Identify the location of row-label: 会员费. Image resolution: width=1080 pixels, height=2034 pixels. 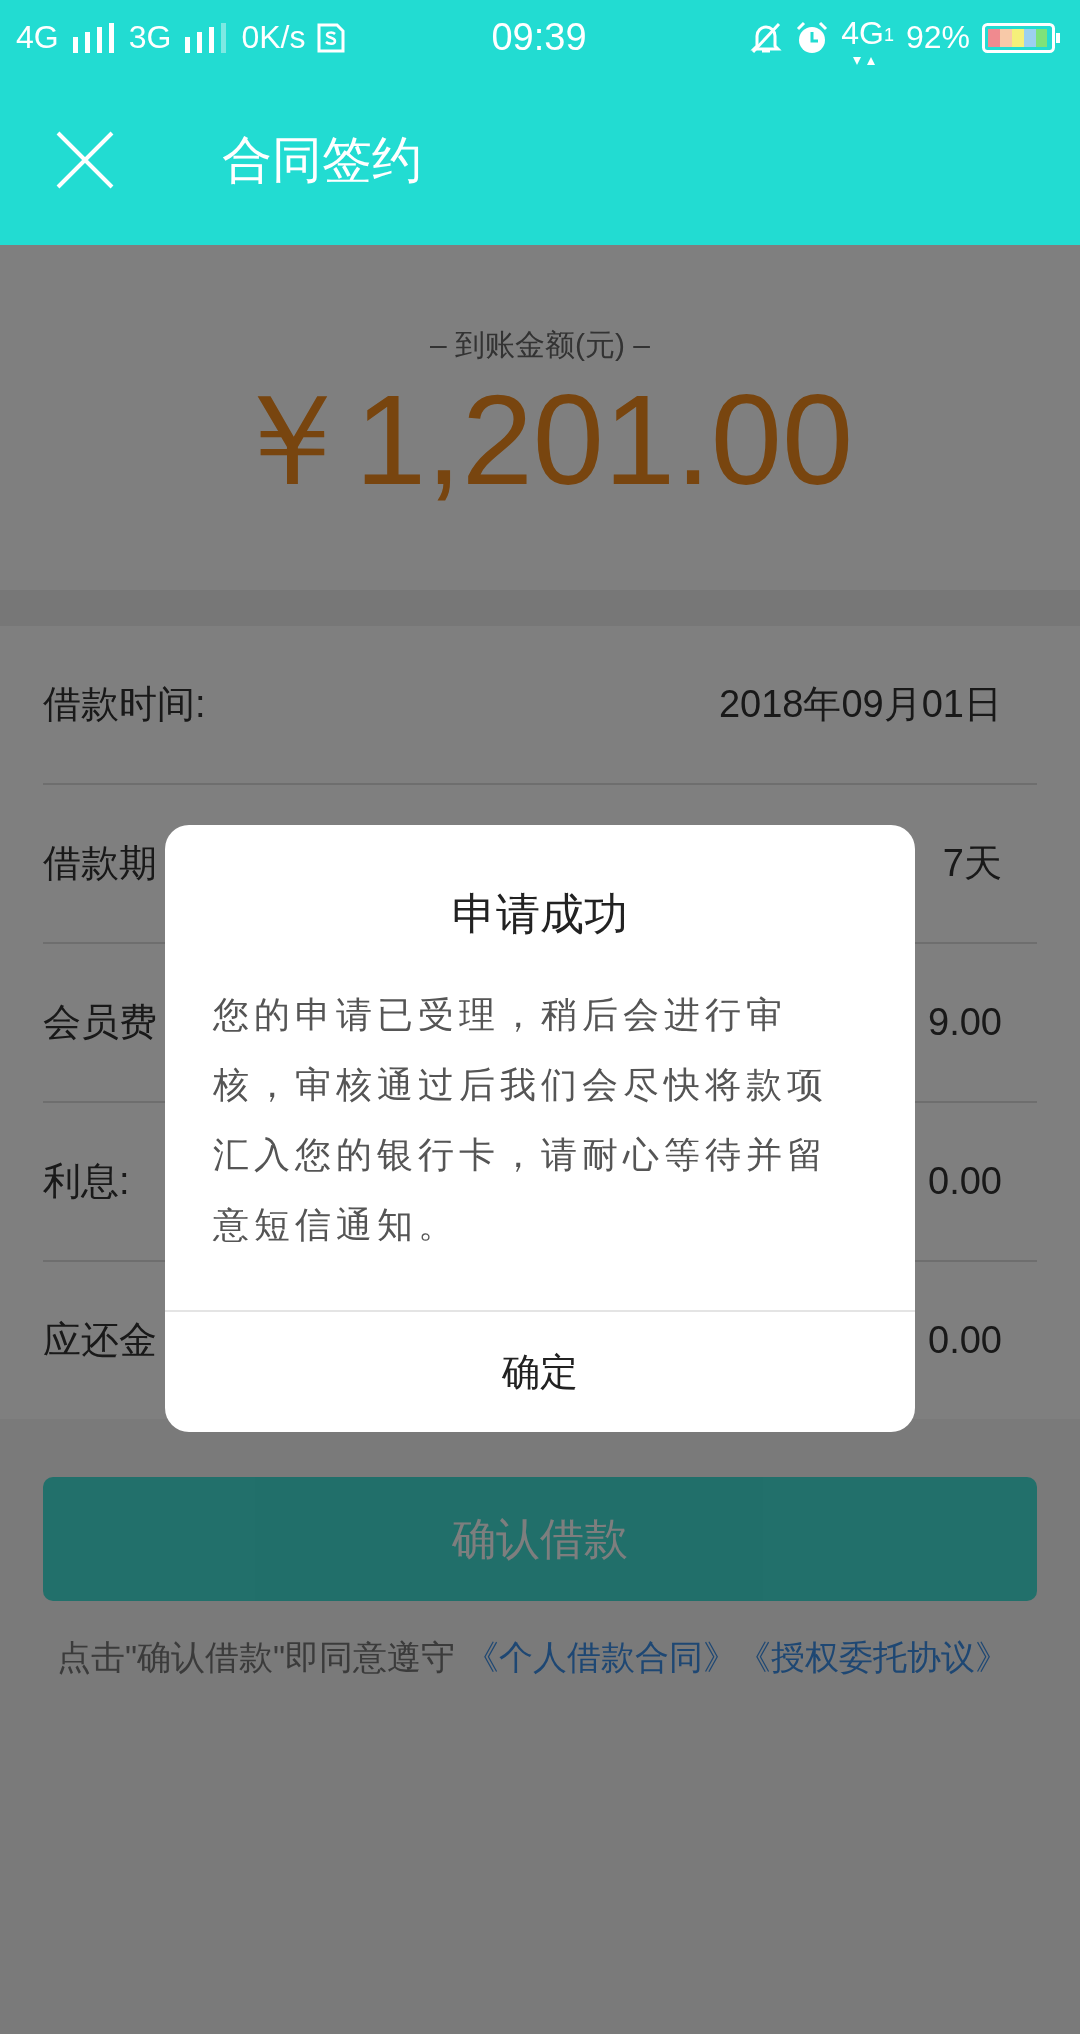
(100, 1022).